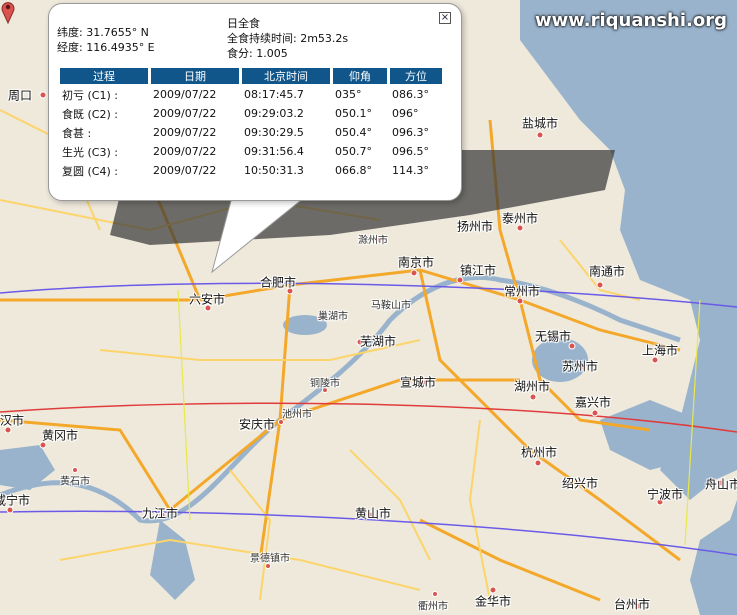  What do you see at coordinates (433, 607) in the screenshot?
I see `city-label: 衢州市` at bounding box center [433, 607].